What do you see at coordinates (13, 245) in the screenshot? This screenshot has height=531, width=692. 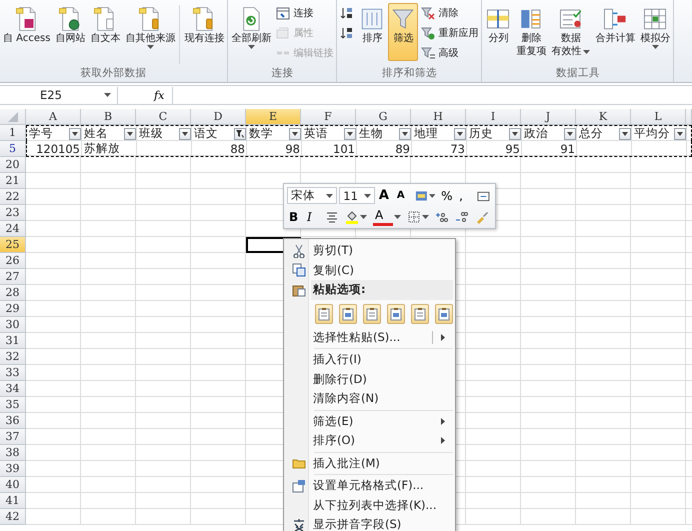 I see `row-header: 25` at bounding box center [13, 245].